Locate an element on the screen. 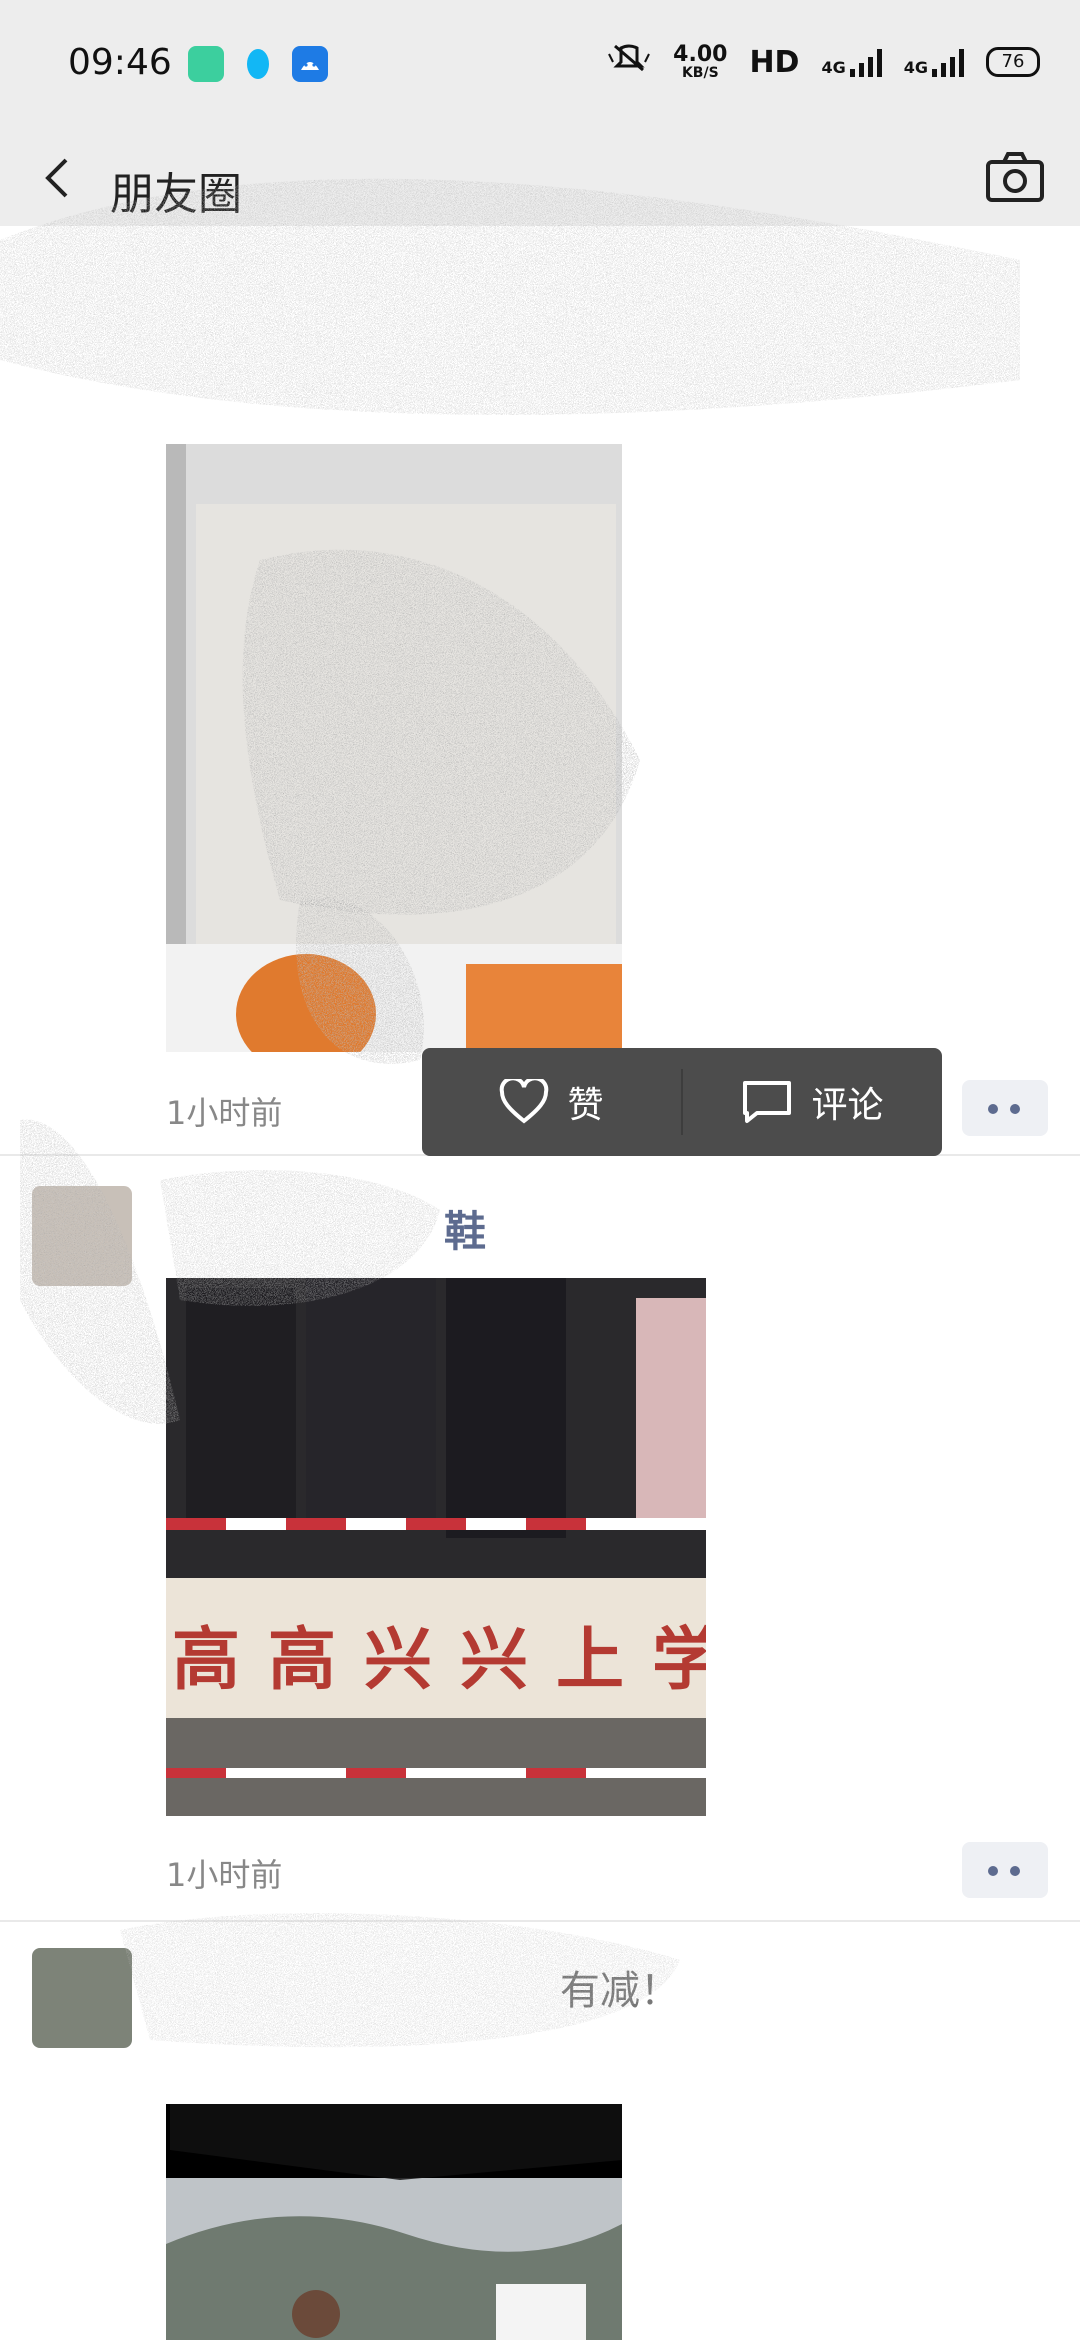 The image size is (1080, 2340). comment-icon is located at coordinates (767, 1102).